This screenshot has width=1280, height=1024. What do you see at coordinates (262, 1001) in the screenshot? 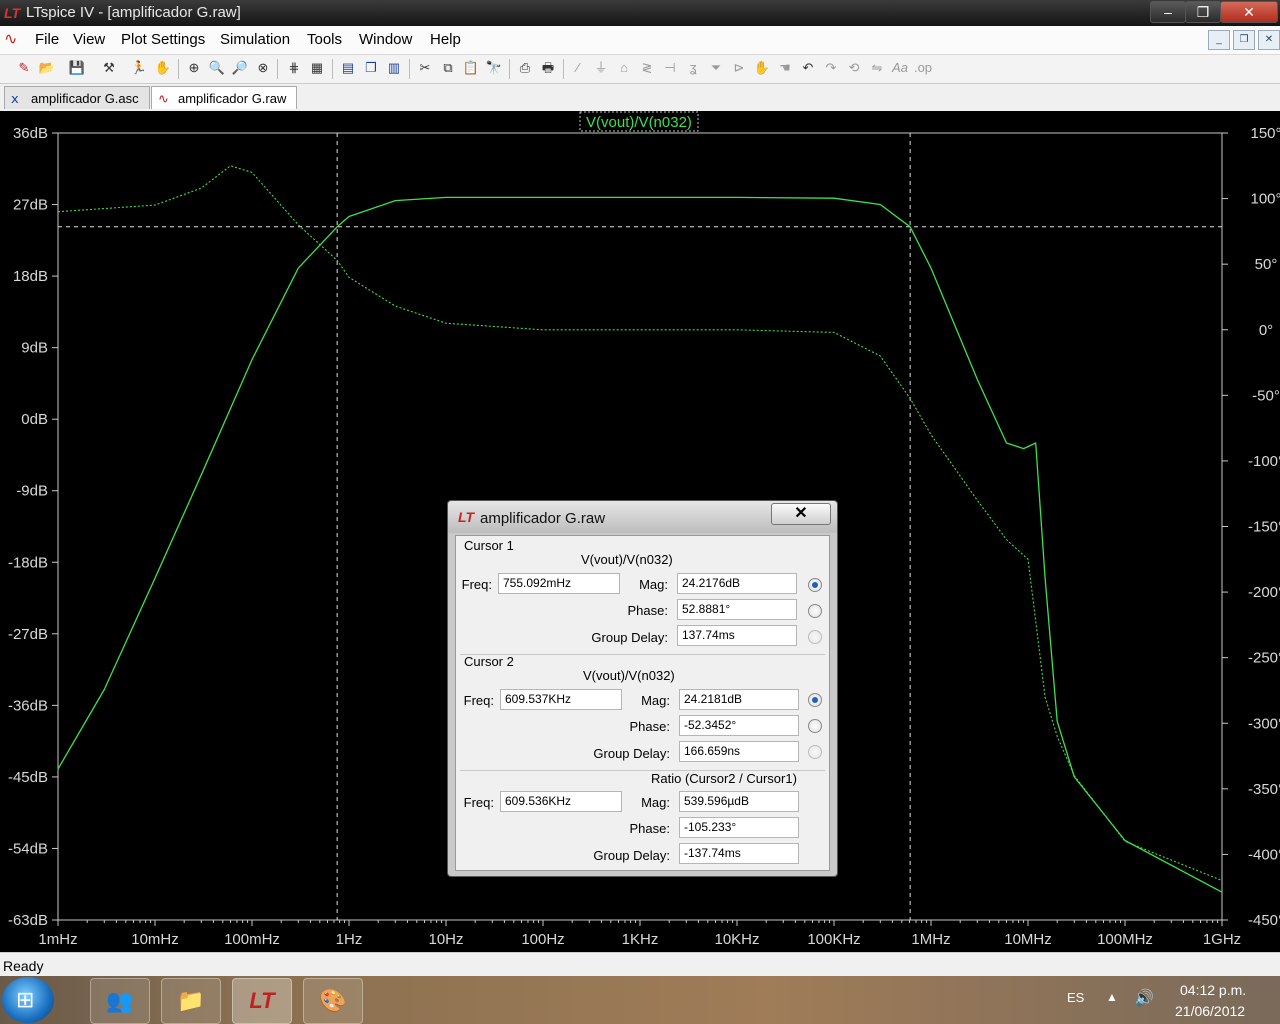
I see `ltspice-taskbar-button: LT` at bounding box center [262, 1001].